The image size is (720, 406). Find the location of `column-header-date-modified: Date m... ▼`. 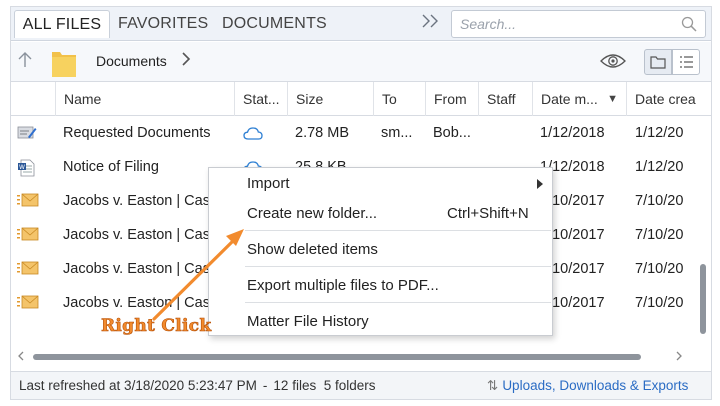

column-header-date-modified: Date m... ▼ is located at coordinates (579, 99).